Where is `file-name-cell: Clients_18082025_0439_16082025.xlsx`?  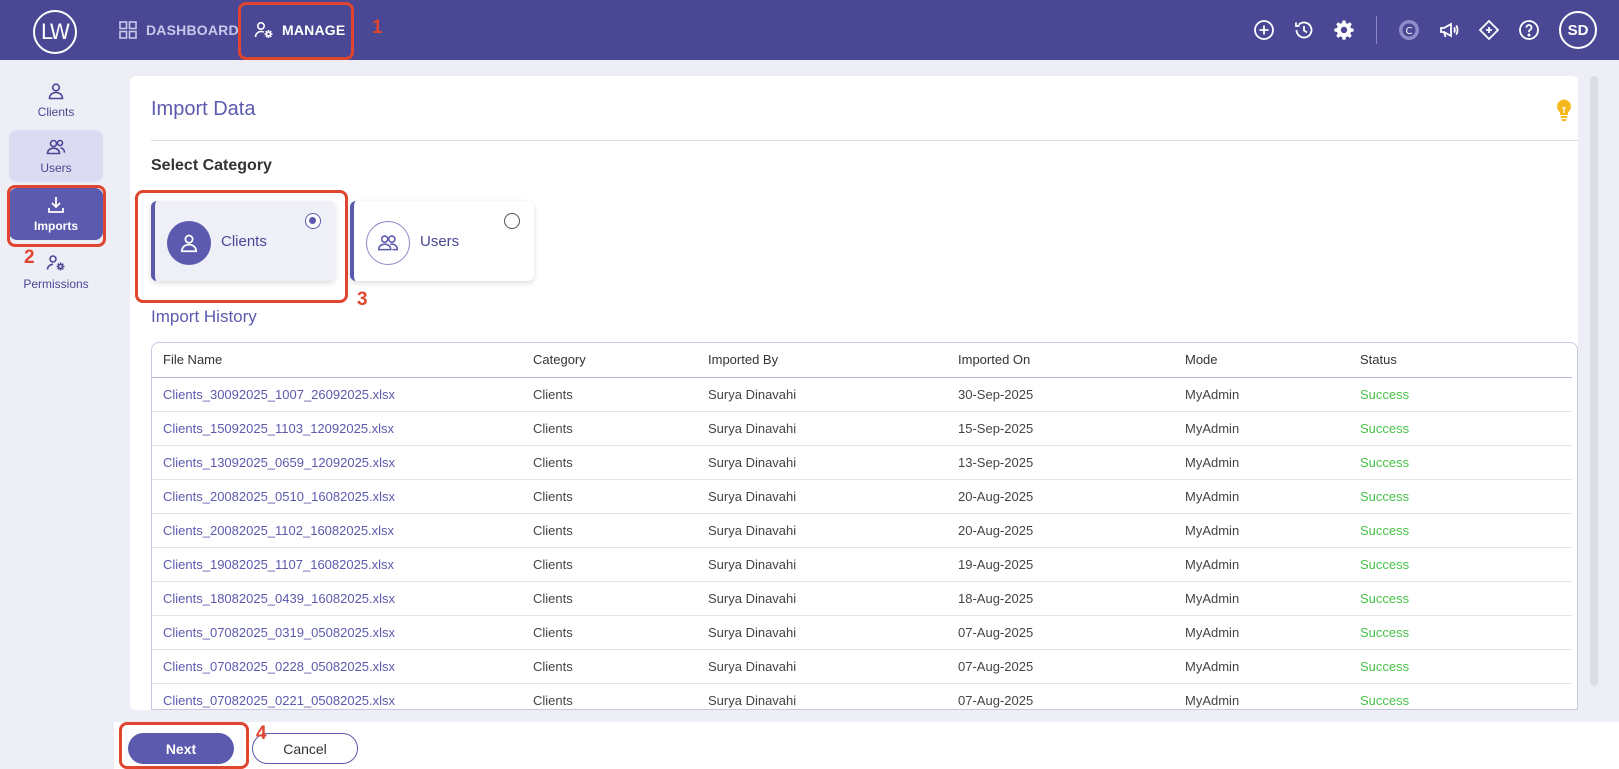 file-name-cell: Clients_18082025_0439_16082025.xlsx is located at coordinates (337, 598).